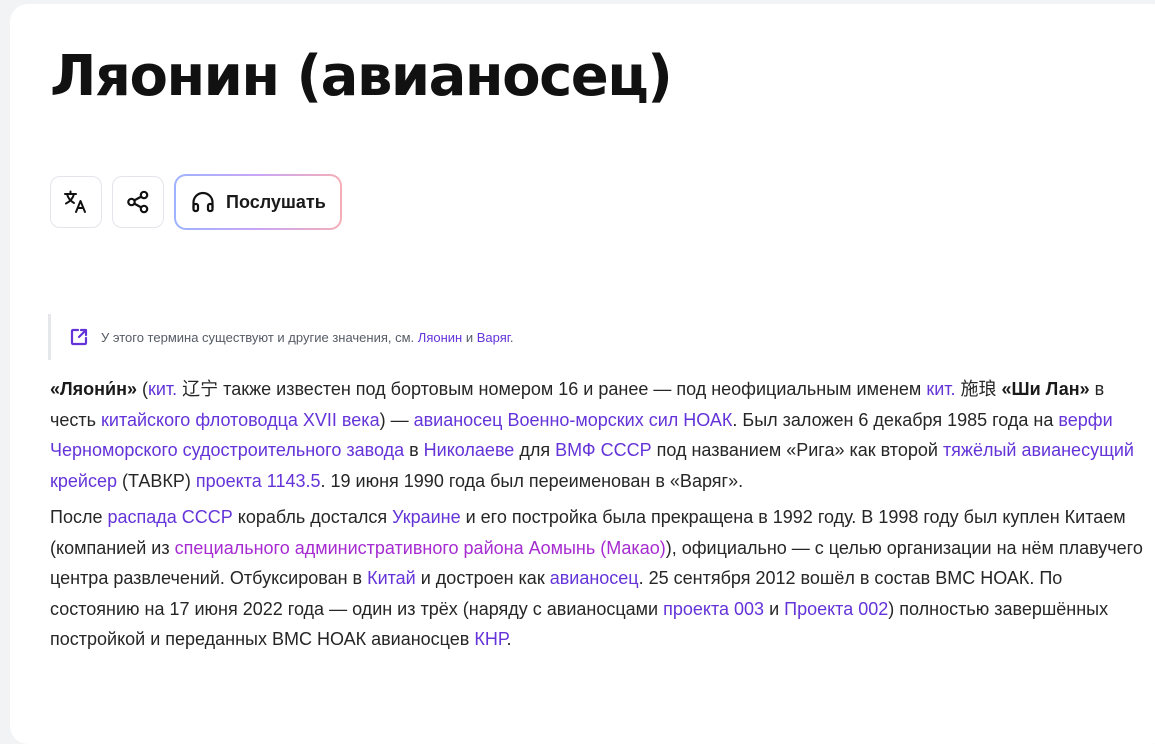 The width and height of the screenshot is (1155, 744). What do you see at coordinates (203, 202) in the screenshot?
I see `headphones-icon` at bounding box center [203, 202].